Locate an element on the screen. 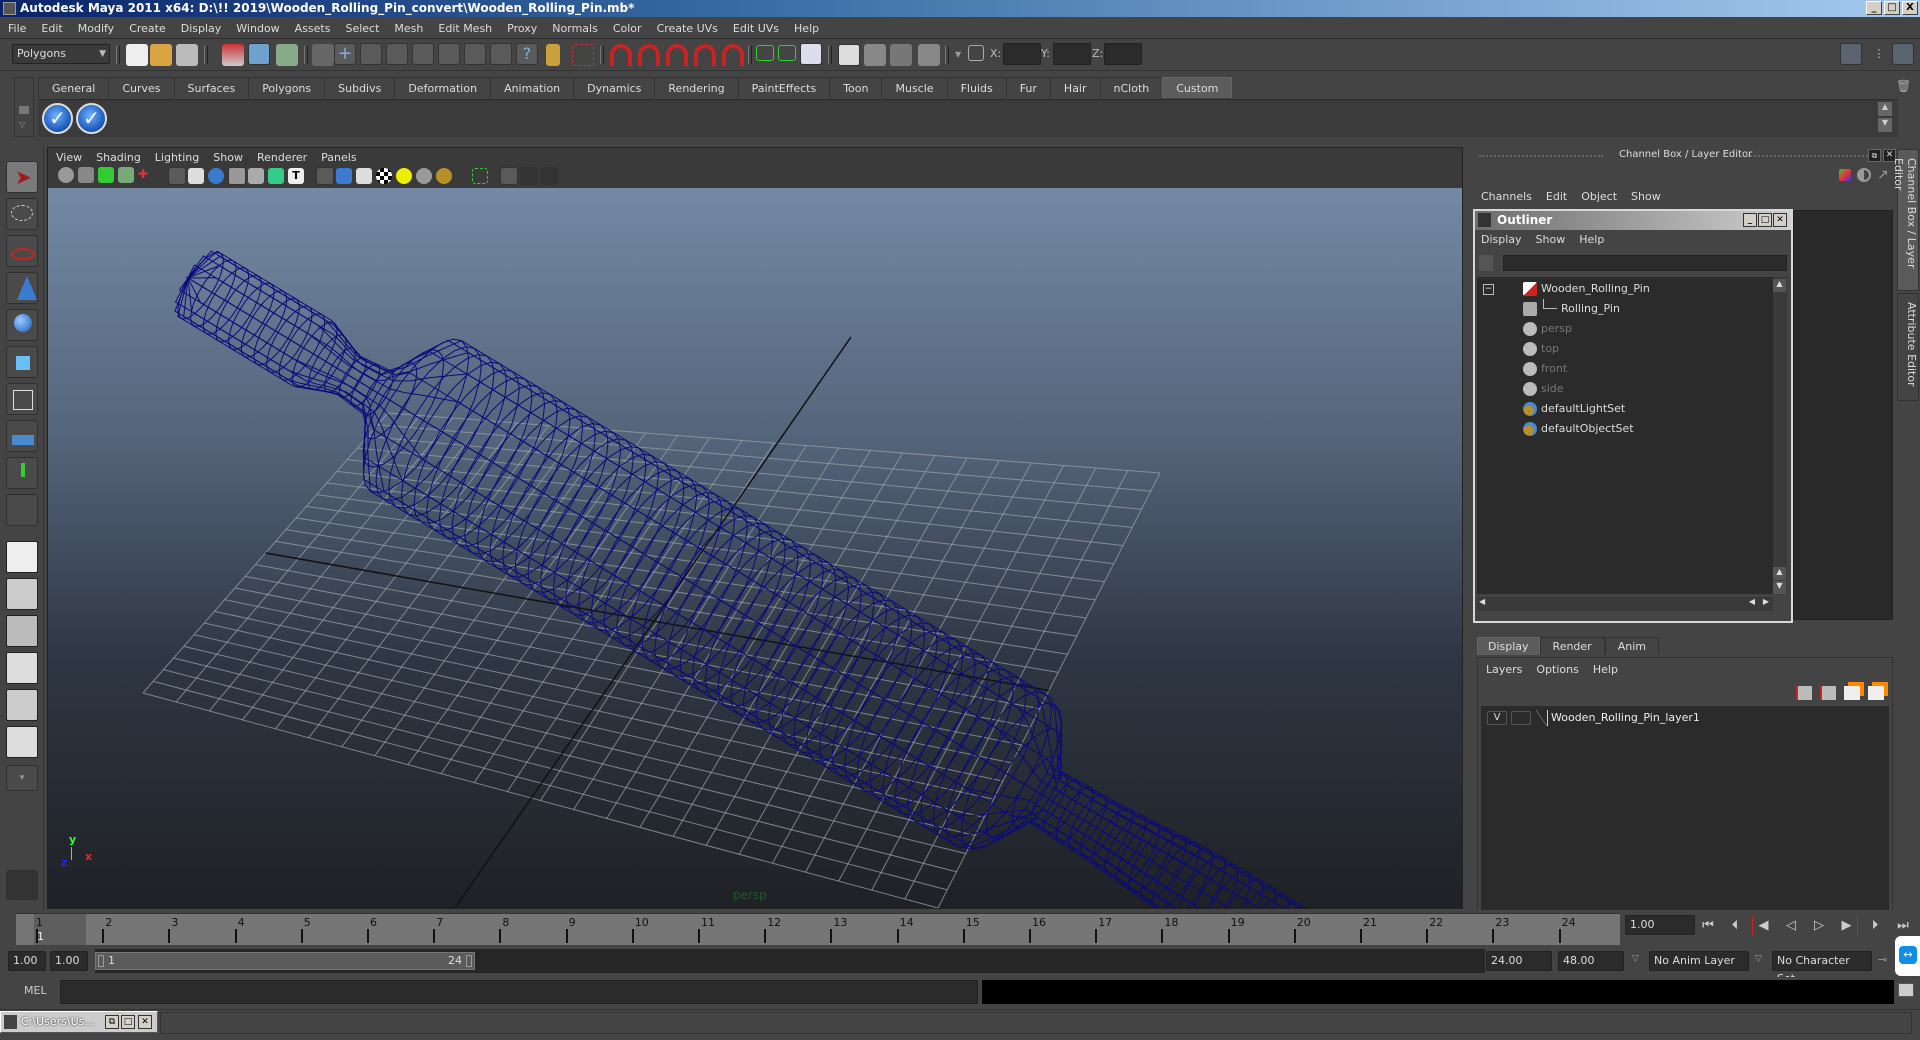  play-backwards-button: ◁ is located at coordinates (1791, 926).